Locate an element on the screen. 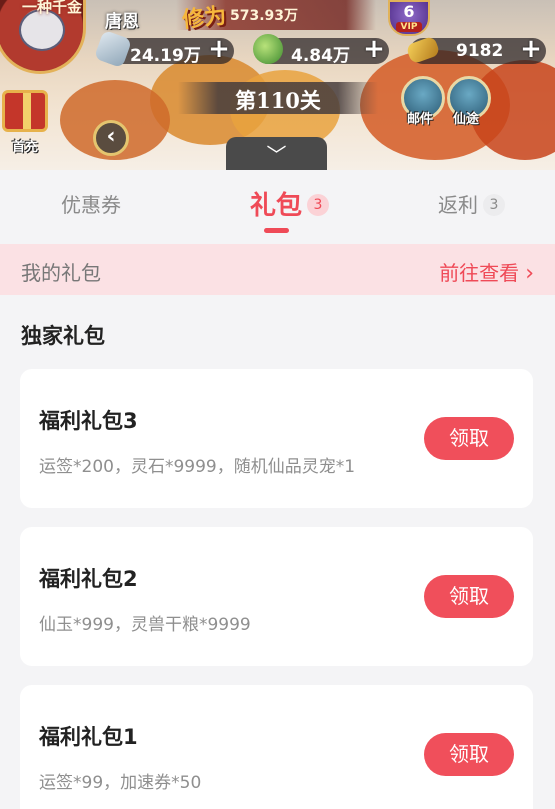 This screenshot has width=555, height=809. add-jade-button: + is located at coordinates (374, 49).